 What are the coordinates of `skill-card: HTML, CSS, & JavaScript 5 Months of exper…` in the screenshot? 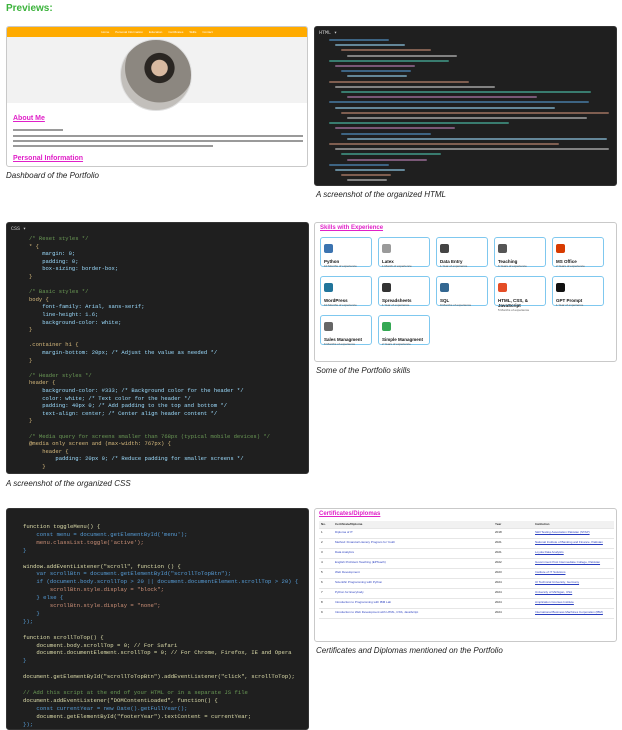 It's located at (520, 294).